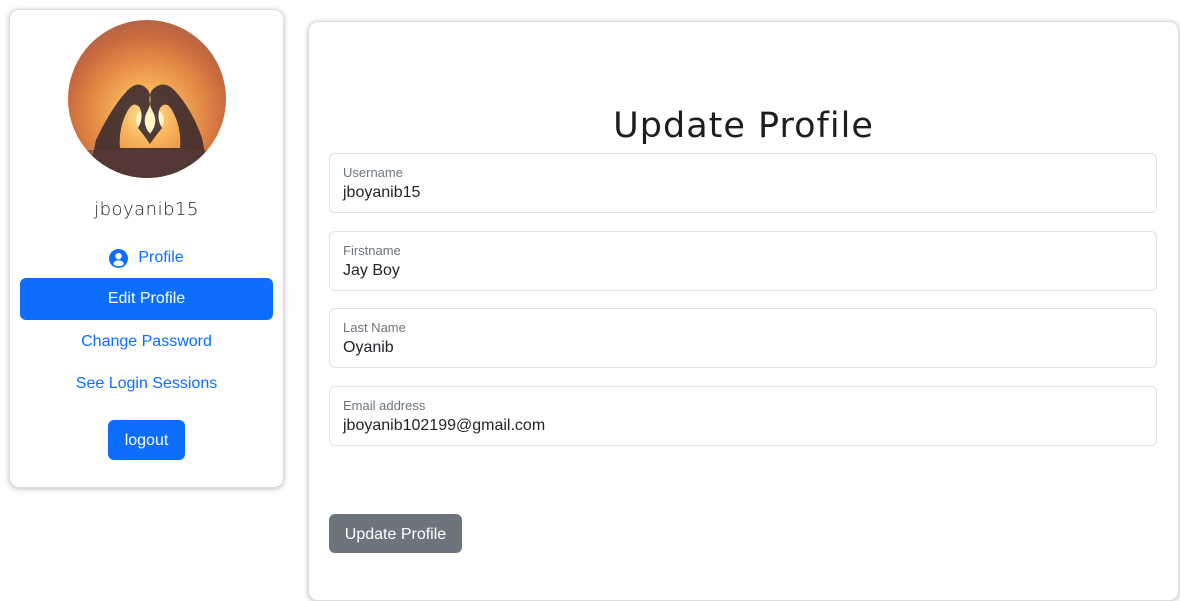 The image size is (1180, 601). Describe the element at coordinates (119, 258) in the screenshot. I see `user-circle-icon` at that location.